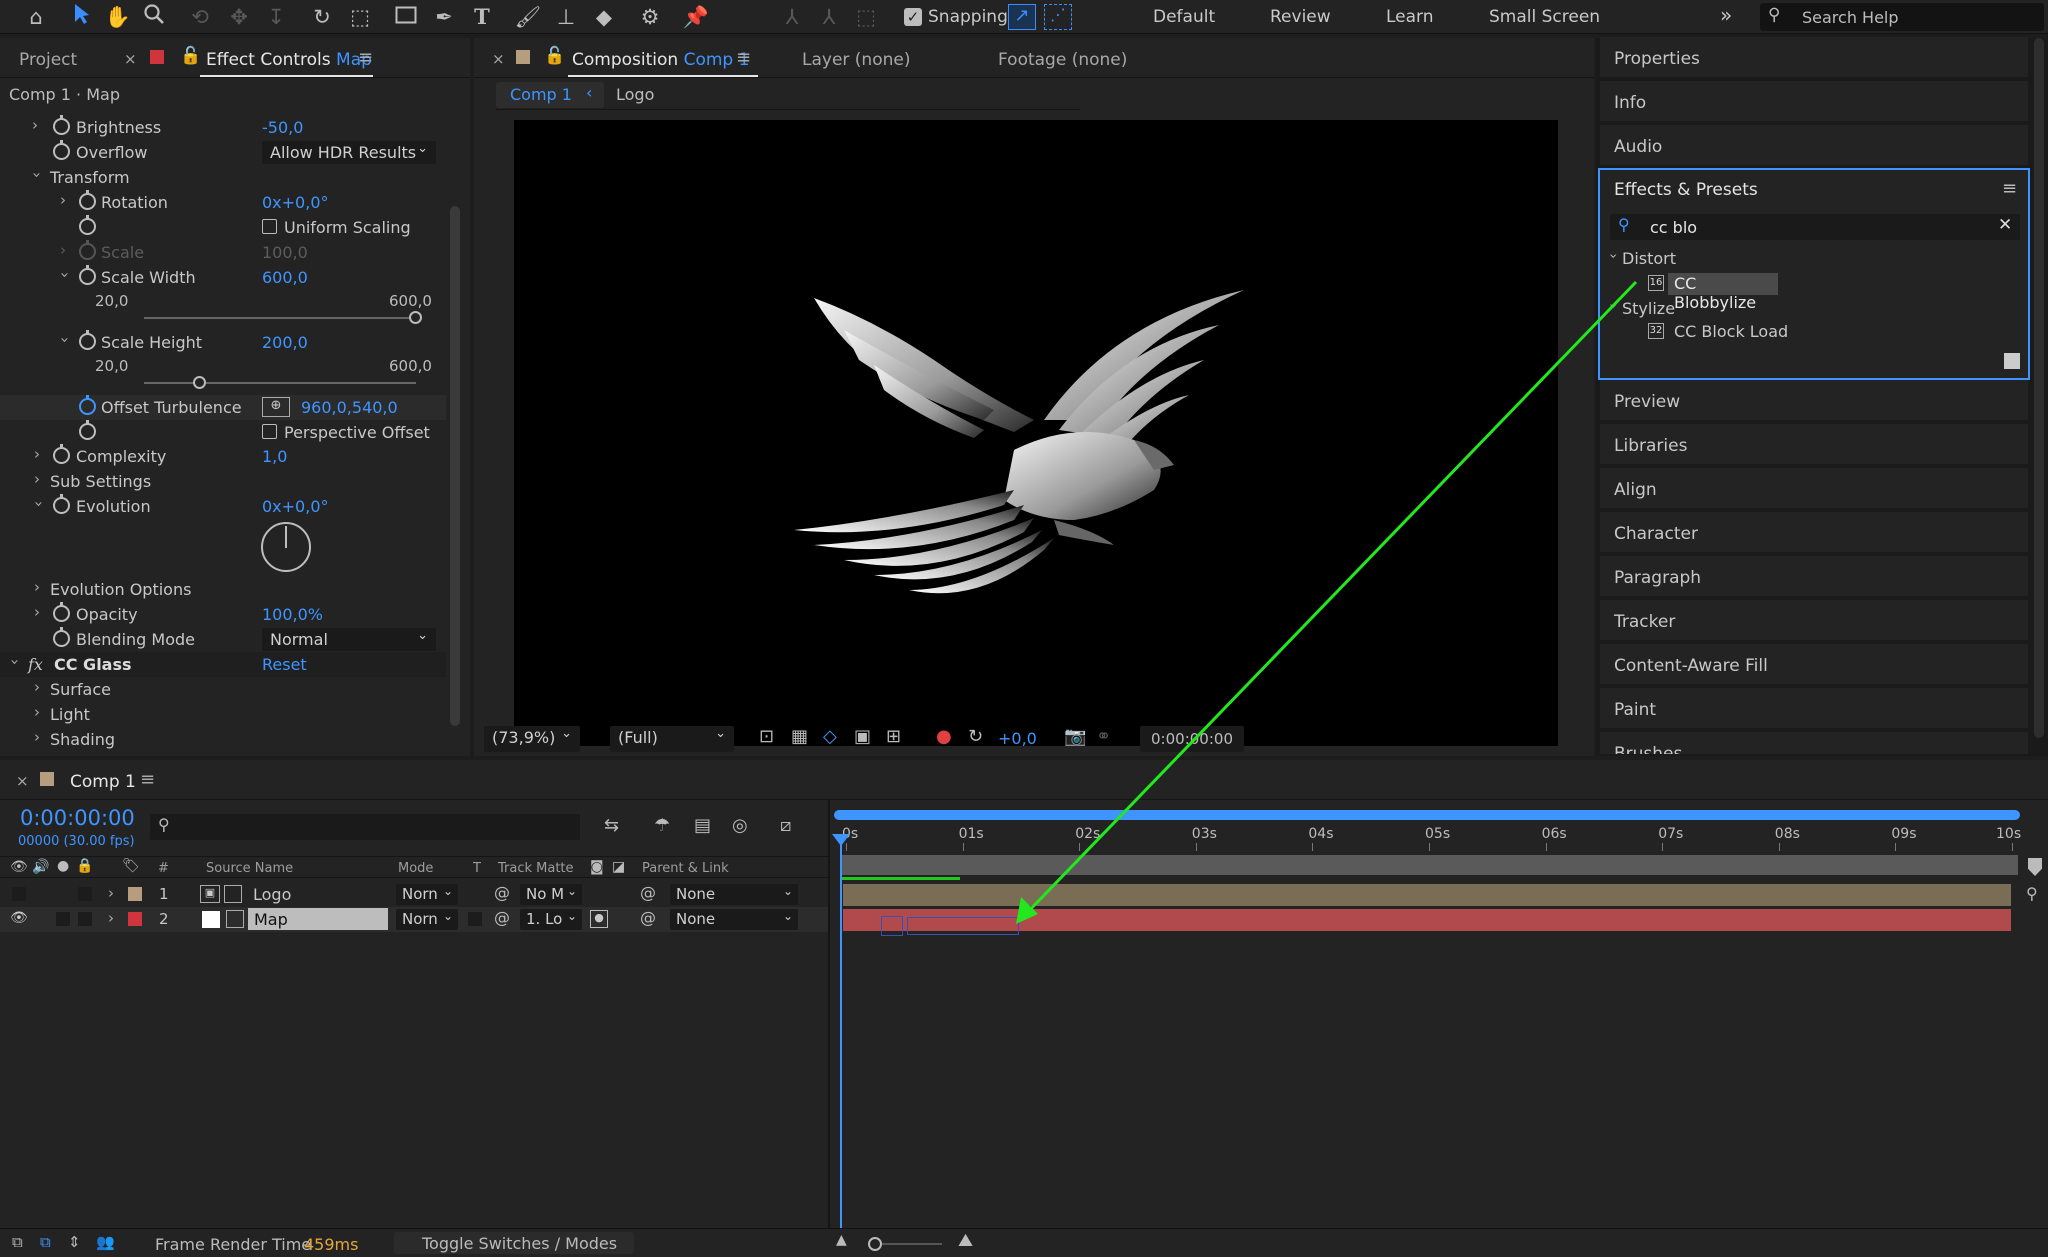  Describe the element at coordinates (1814, 744) in the screenshot. I see `brushes-panel-header: Brushes` at that location.